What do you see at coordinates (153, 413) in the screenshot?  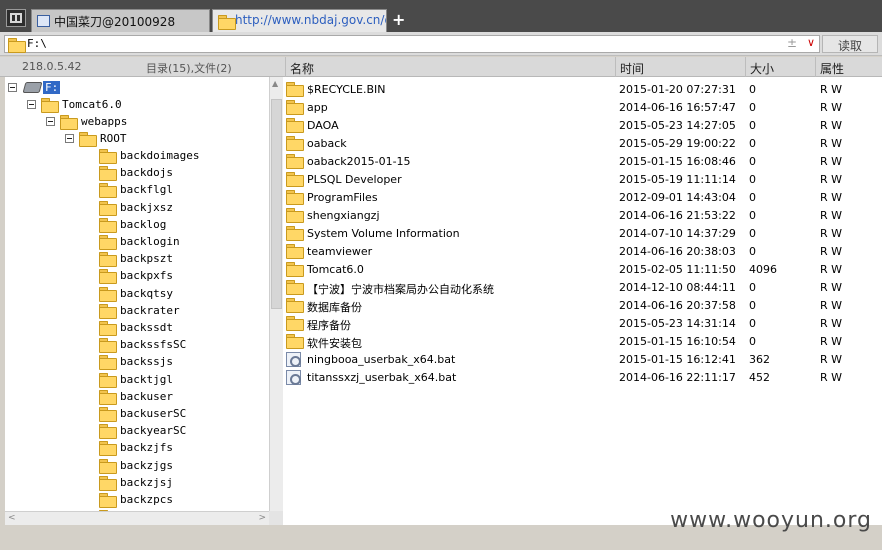 I see `tree-node-label: backuserSC` at bounding box center [153, 413].